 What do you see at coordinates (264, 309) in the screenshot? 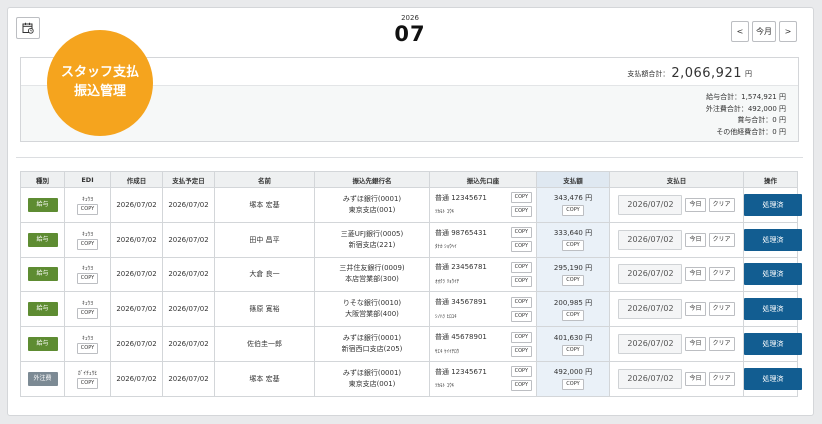
I see `payee-name: 篠原 寛裕` at bounding box center [264, 309].